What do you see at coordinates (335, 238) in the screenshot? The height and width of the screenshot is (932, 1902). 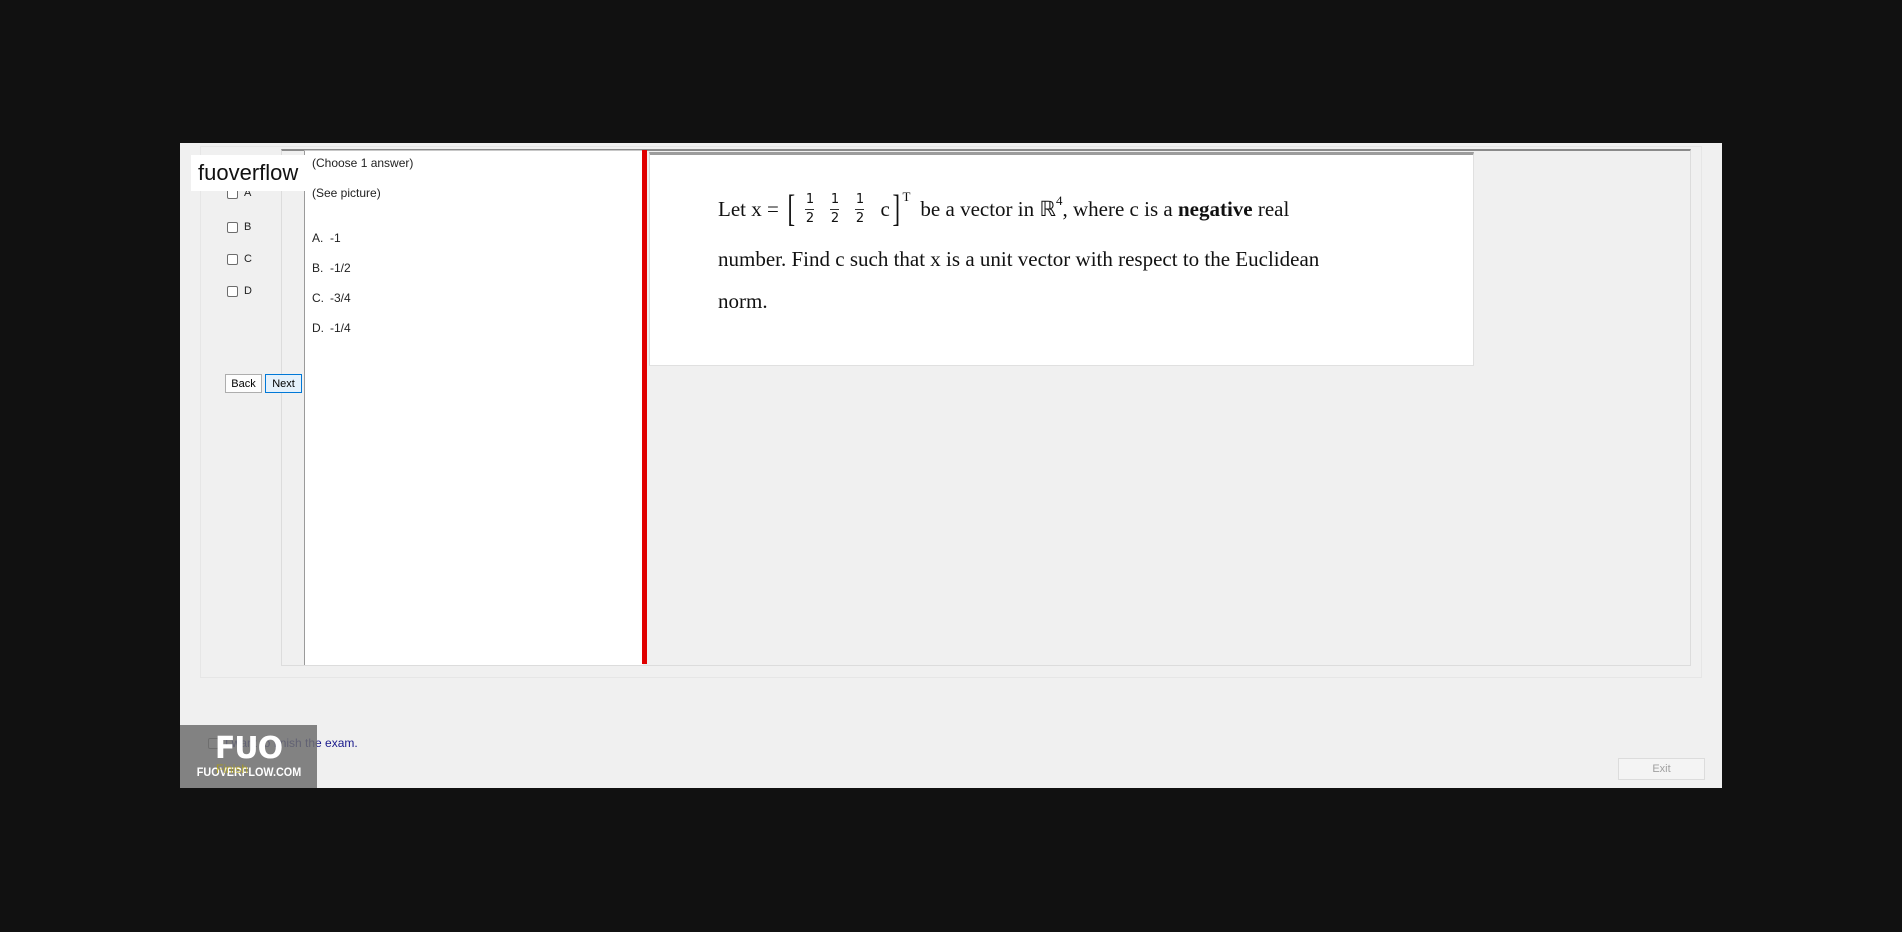 I see `choice-a-value: -1` at bounding box center [335, 238].